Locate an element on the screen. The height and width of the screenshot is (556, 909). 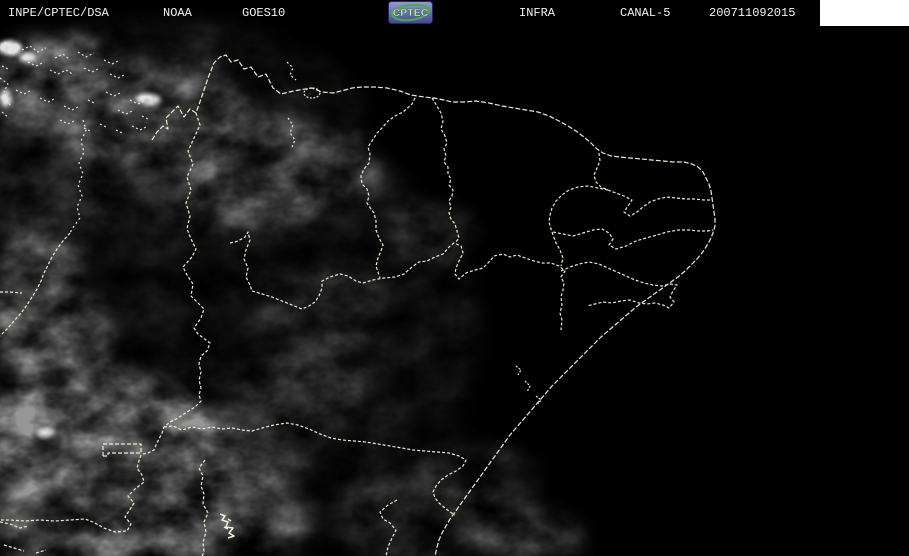
header-agency-label: NOAA is located at coordinates (177, 13).